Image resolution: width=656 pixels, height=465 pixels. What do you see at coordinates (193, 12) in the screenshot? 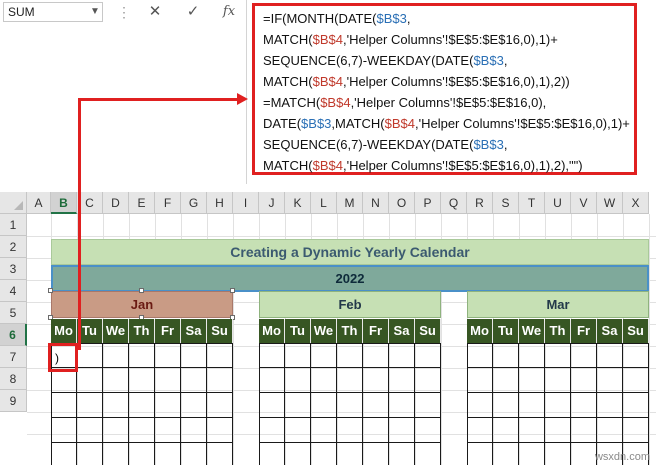
I see `enter-icon: ✓` at bounding box center [193, 12].